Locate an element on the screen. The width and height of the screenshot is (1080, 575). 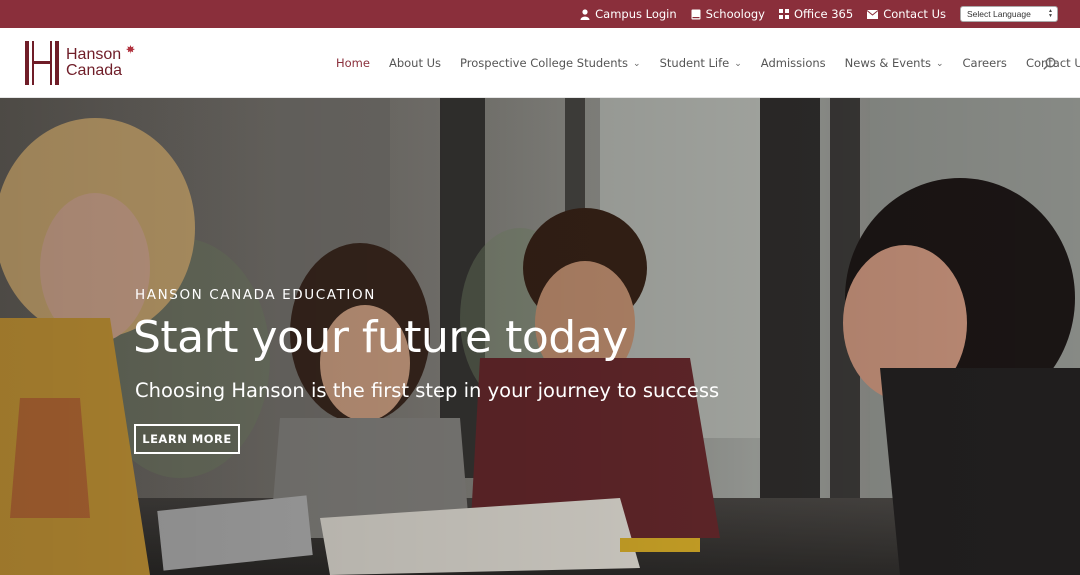
nav-label-careers: Careers is located at coordinates (984, 63).